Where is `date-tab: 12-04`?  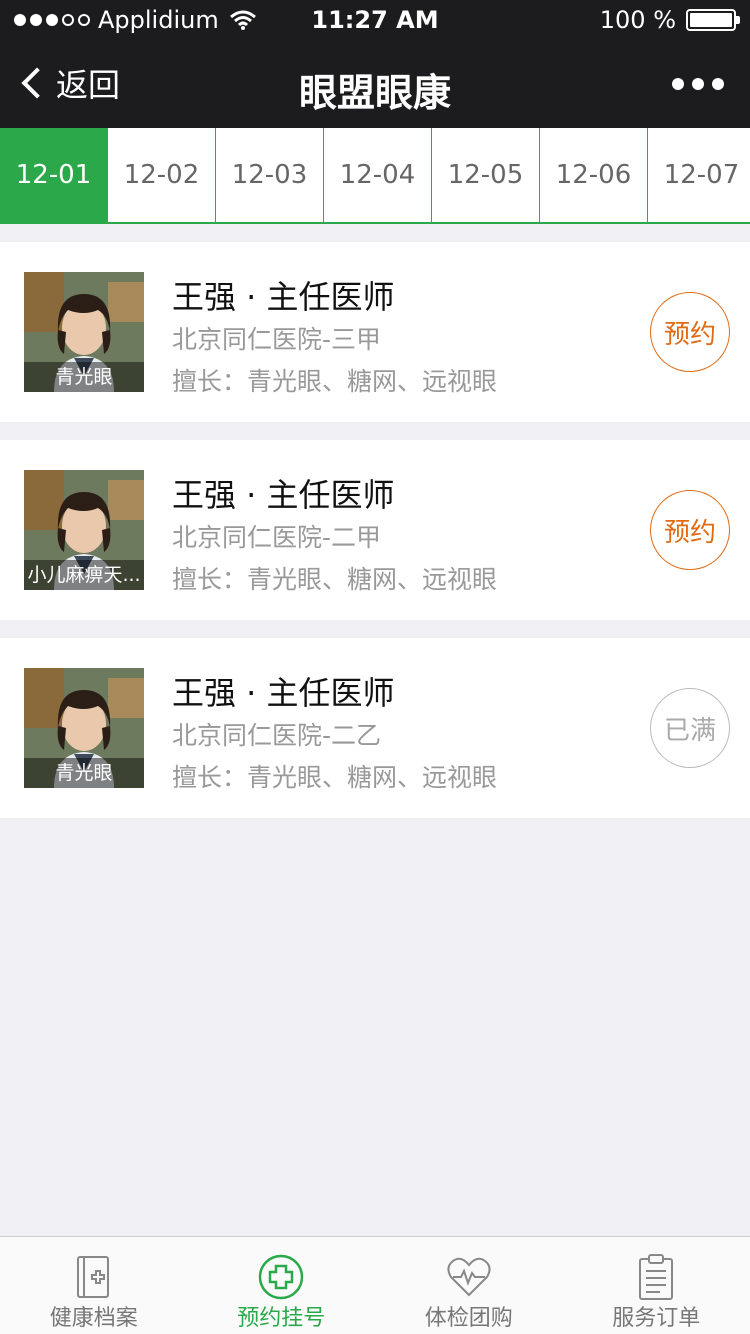
date-tab: 12-04 is located at coordinates (378, 175).